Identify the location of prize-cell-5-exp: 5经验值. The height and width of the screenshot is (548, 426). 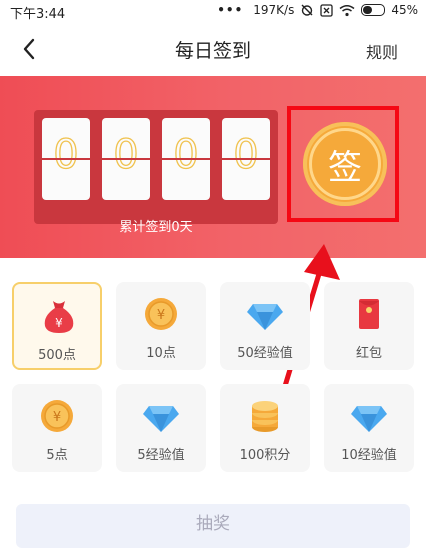
(161, 428).